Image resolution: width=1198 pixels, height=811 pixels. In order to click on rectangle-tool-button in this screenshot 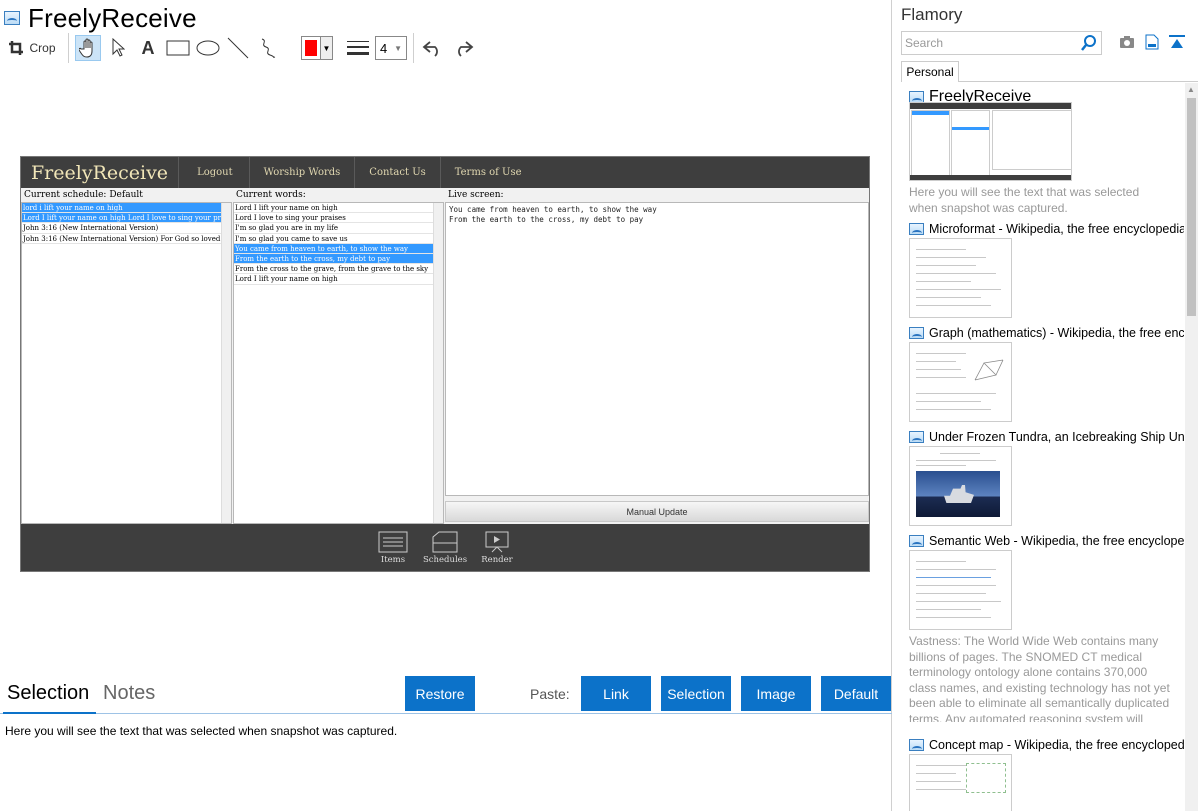, I will do `click(178, 48)`.